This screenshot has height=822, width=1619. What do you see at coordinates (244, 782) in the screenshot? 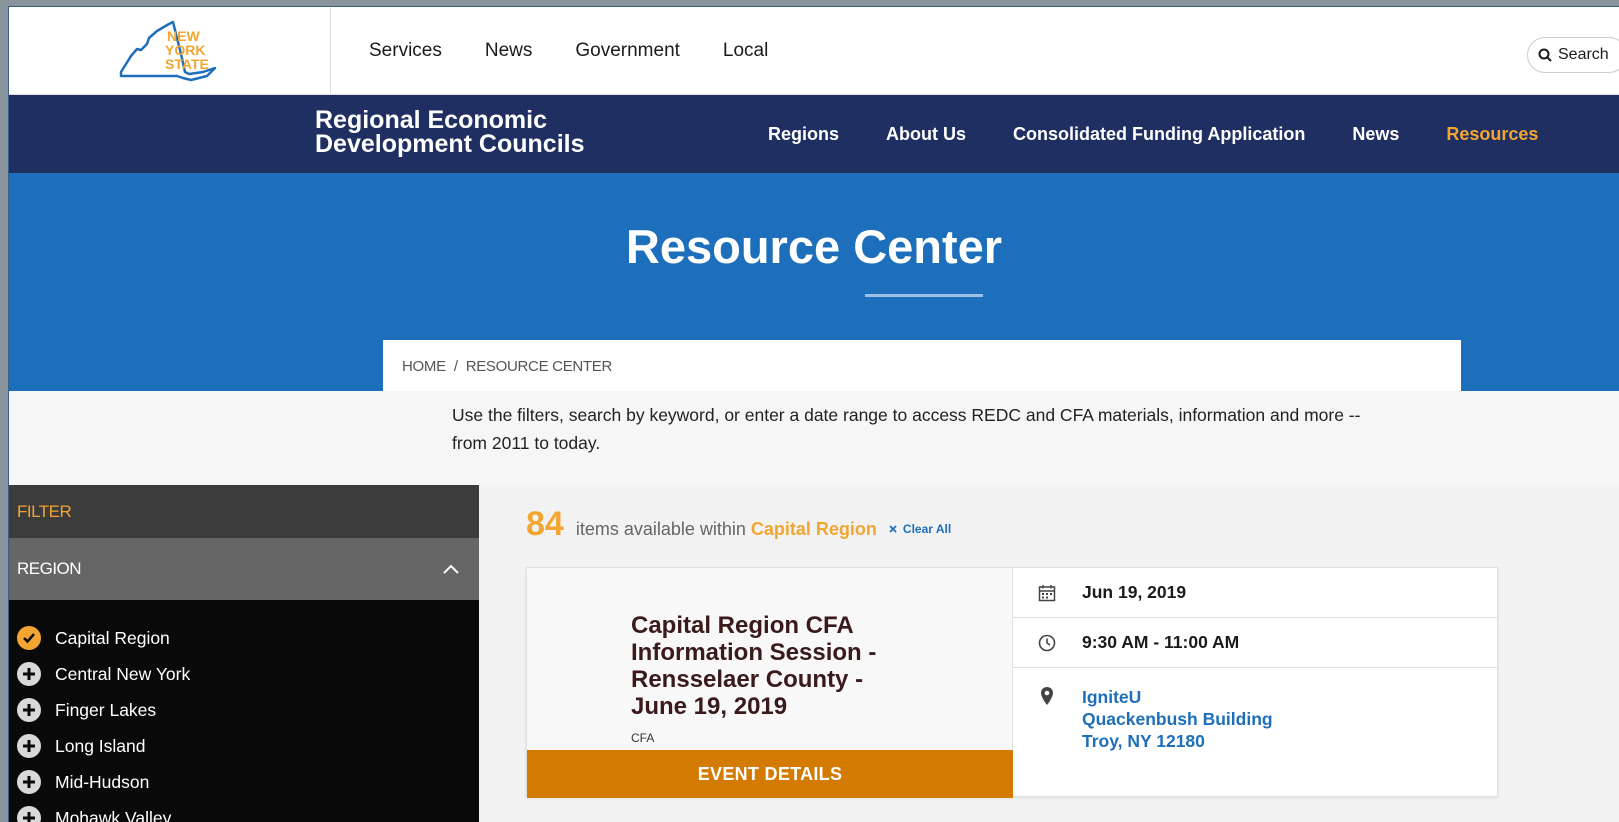
I see `region-item-mid-hudson: Mid-Hudson` at bounding box center [244, 782].